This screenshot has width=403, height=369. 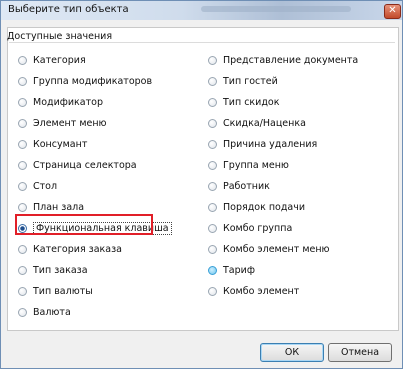 I want to click on radio-option: Категория, so click(x=52, y=60).